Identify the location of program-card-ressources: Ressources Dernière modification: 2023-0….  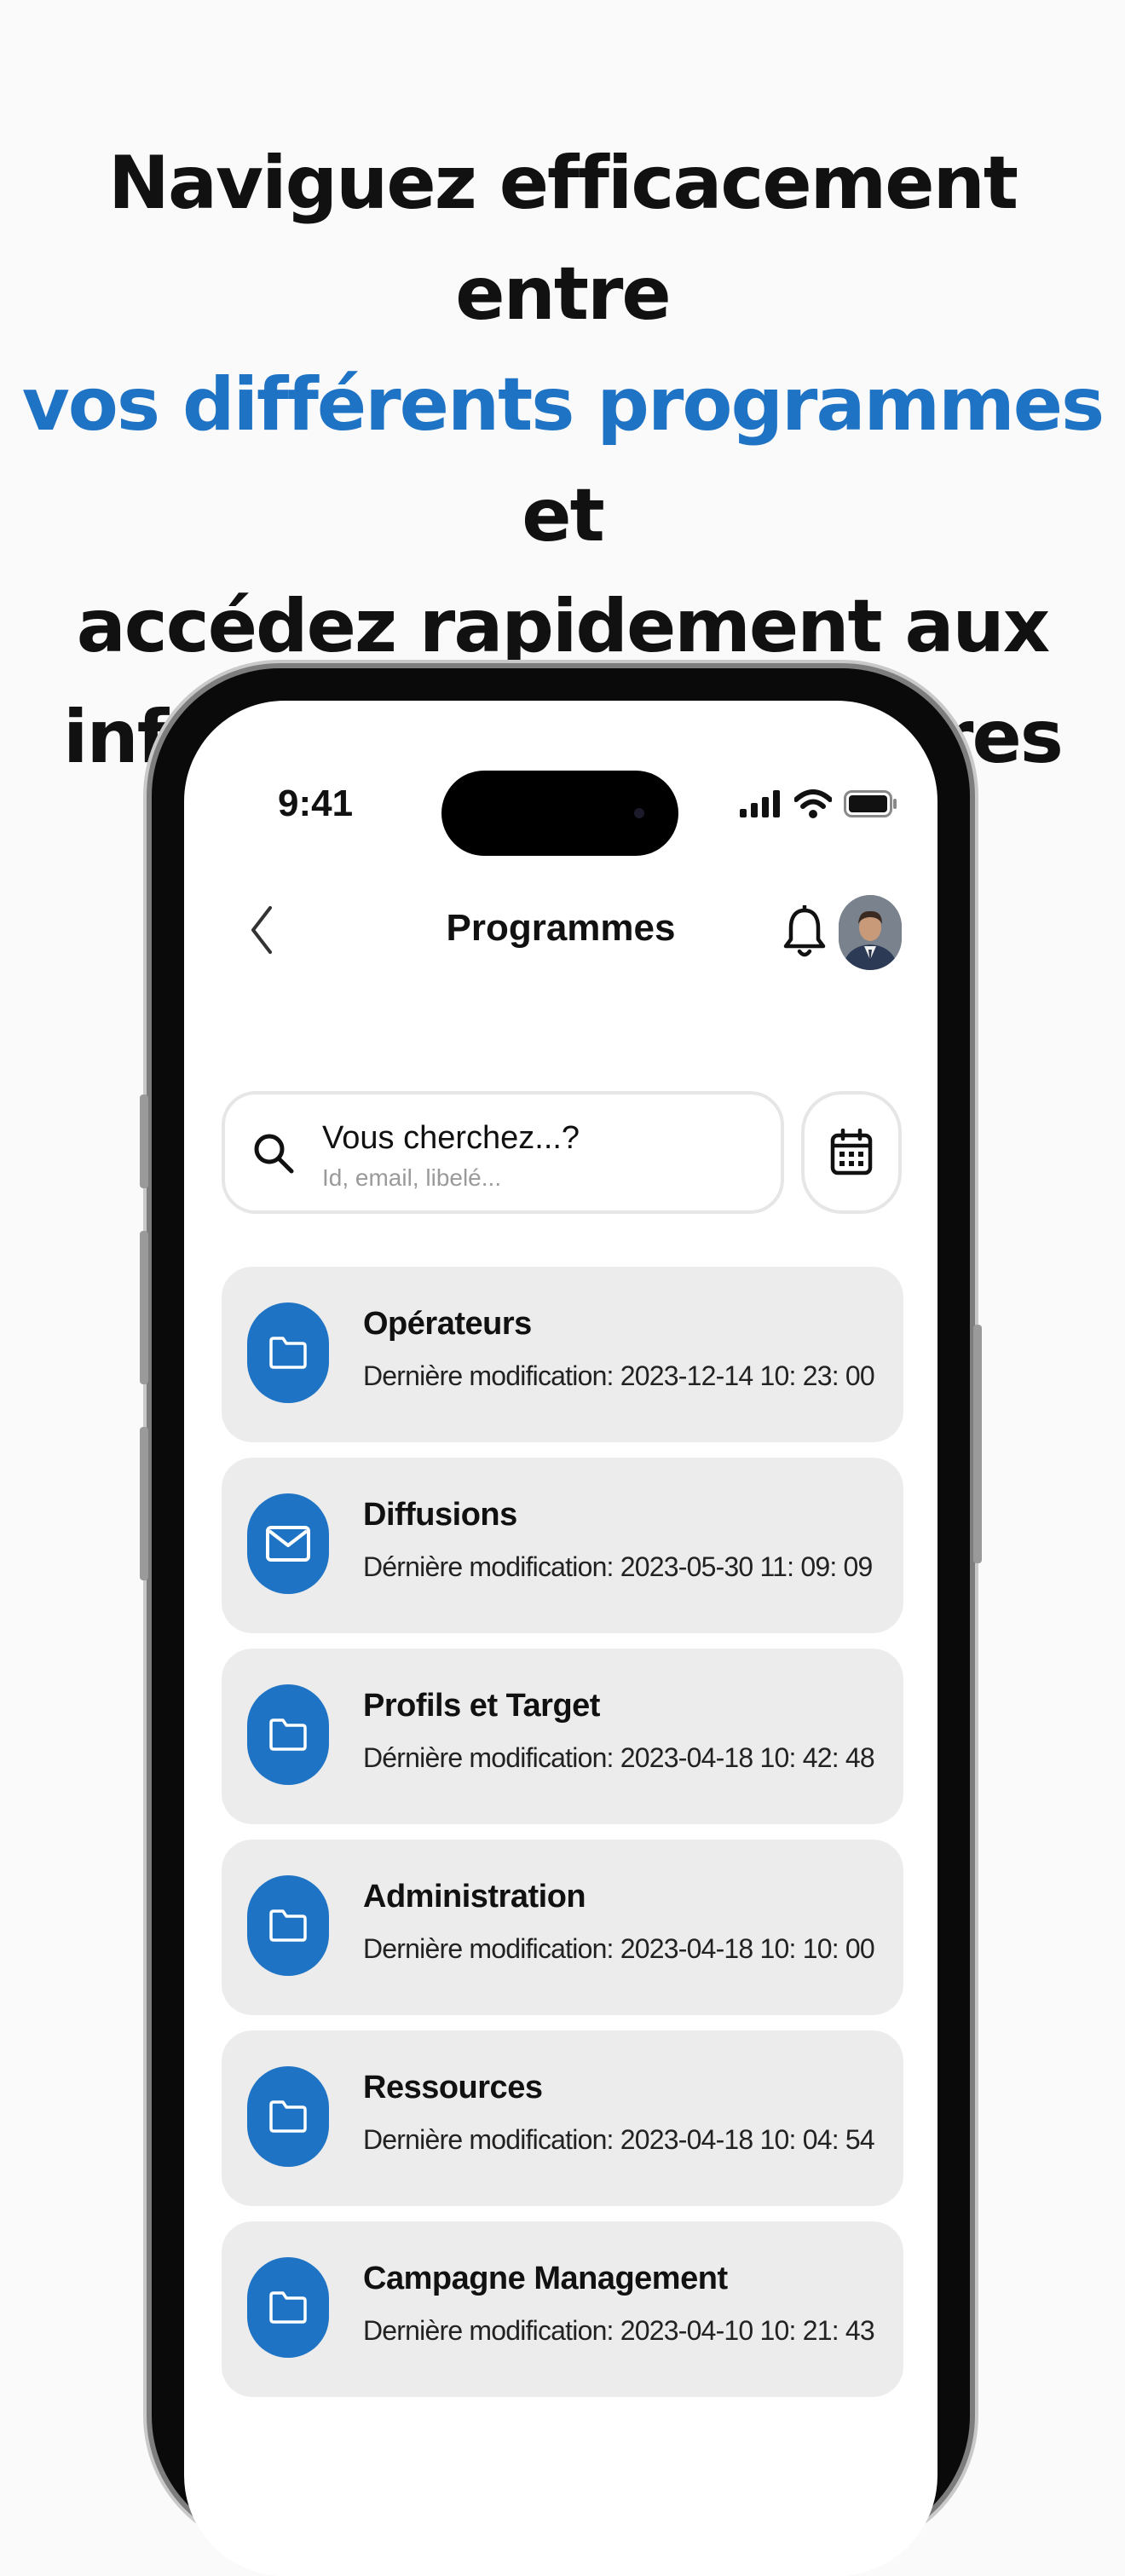
(562, 2118).